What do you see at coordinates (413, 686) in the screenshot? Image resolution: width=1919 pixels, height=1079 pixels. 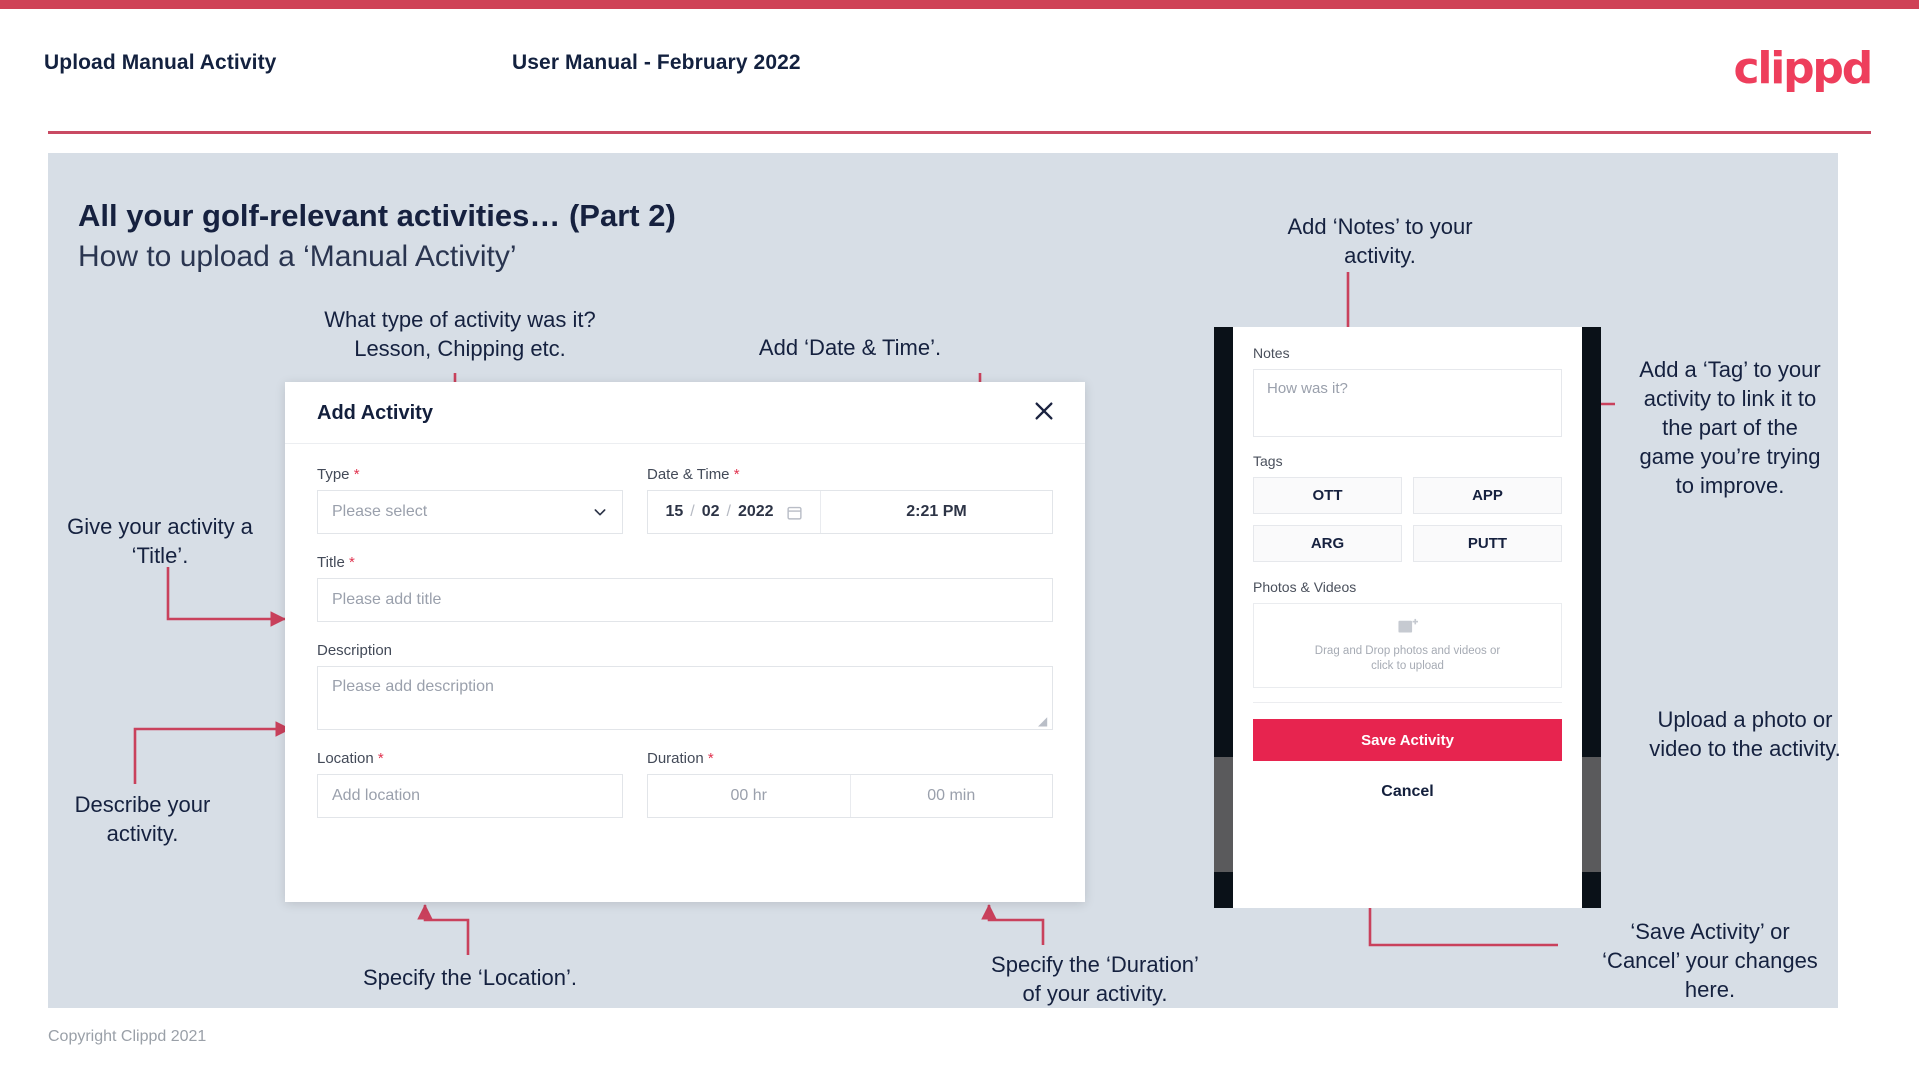 I see `description-placeholder: Please add description` at bounding box center [413, 686].